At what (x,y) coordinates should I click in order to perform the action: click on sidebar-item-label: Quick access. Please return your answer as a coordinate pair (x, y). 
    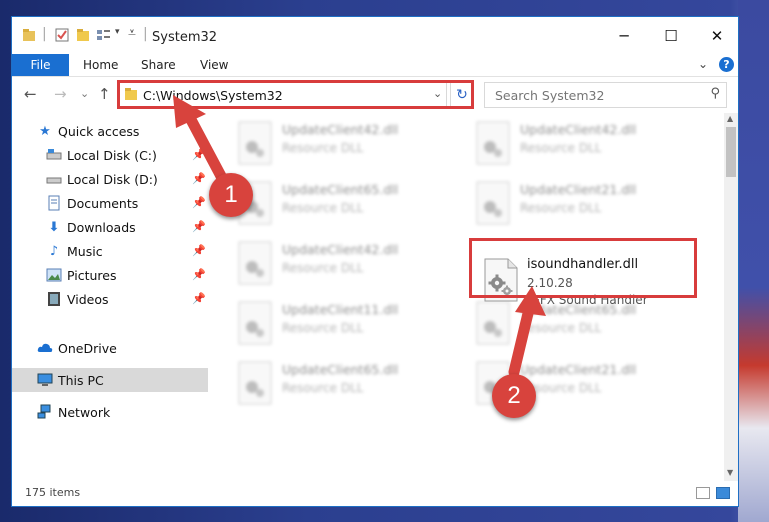
    Looking at the image, I should click on (99, 131).